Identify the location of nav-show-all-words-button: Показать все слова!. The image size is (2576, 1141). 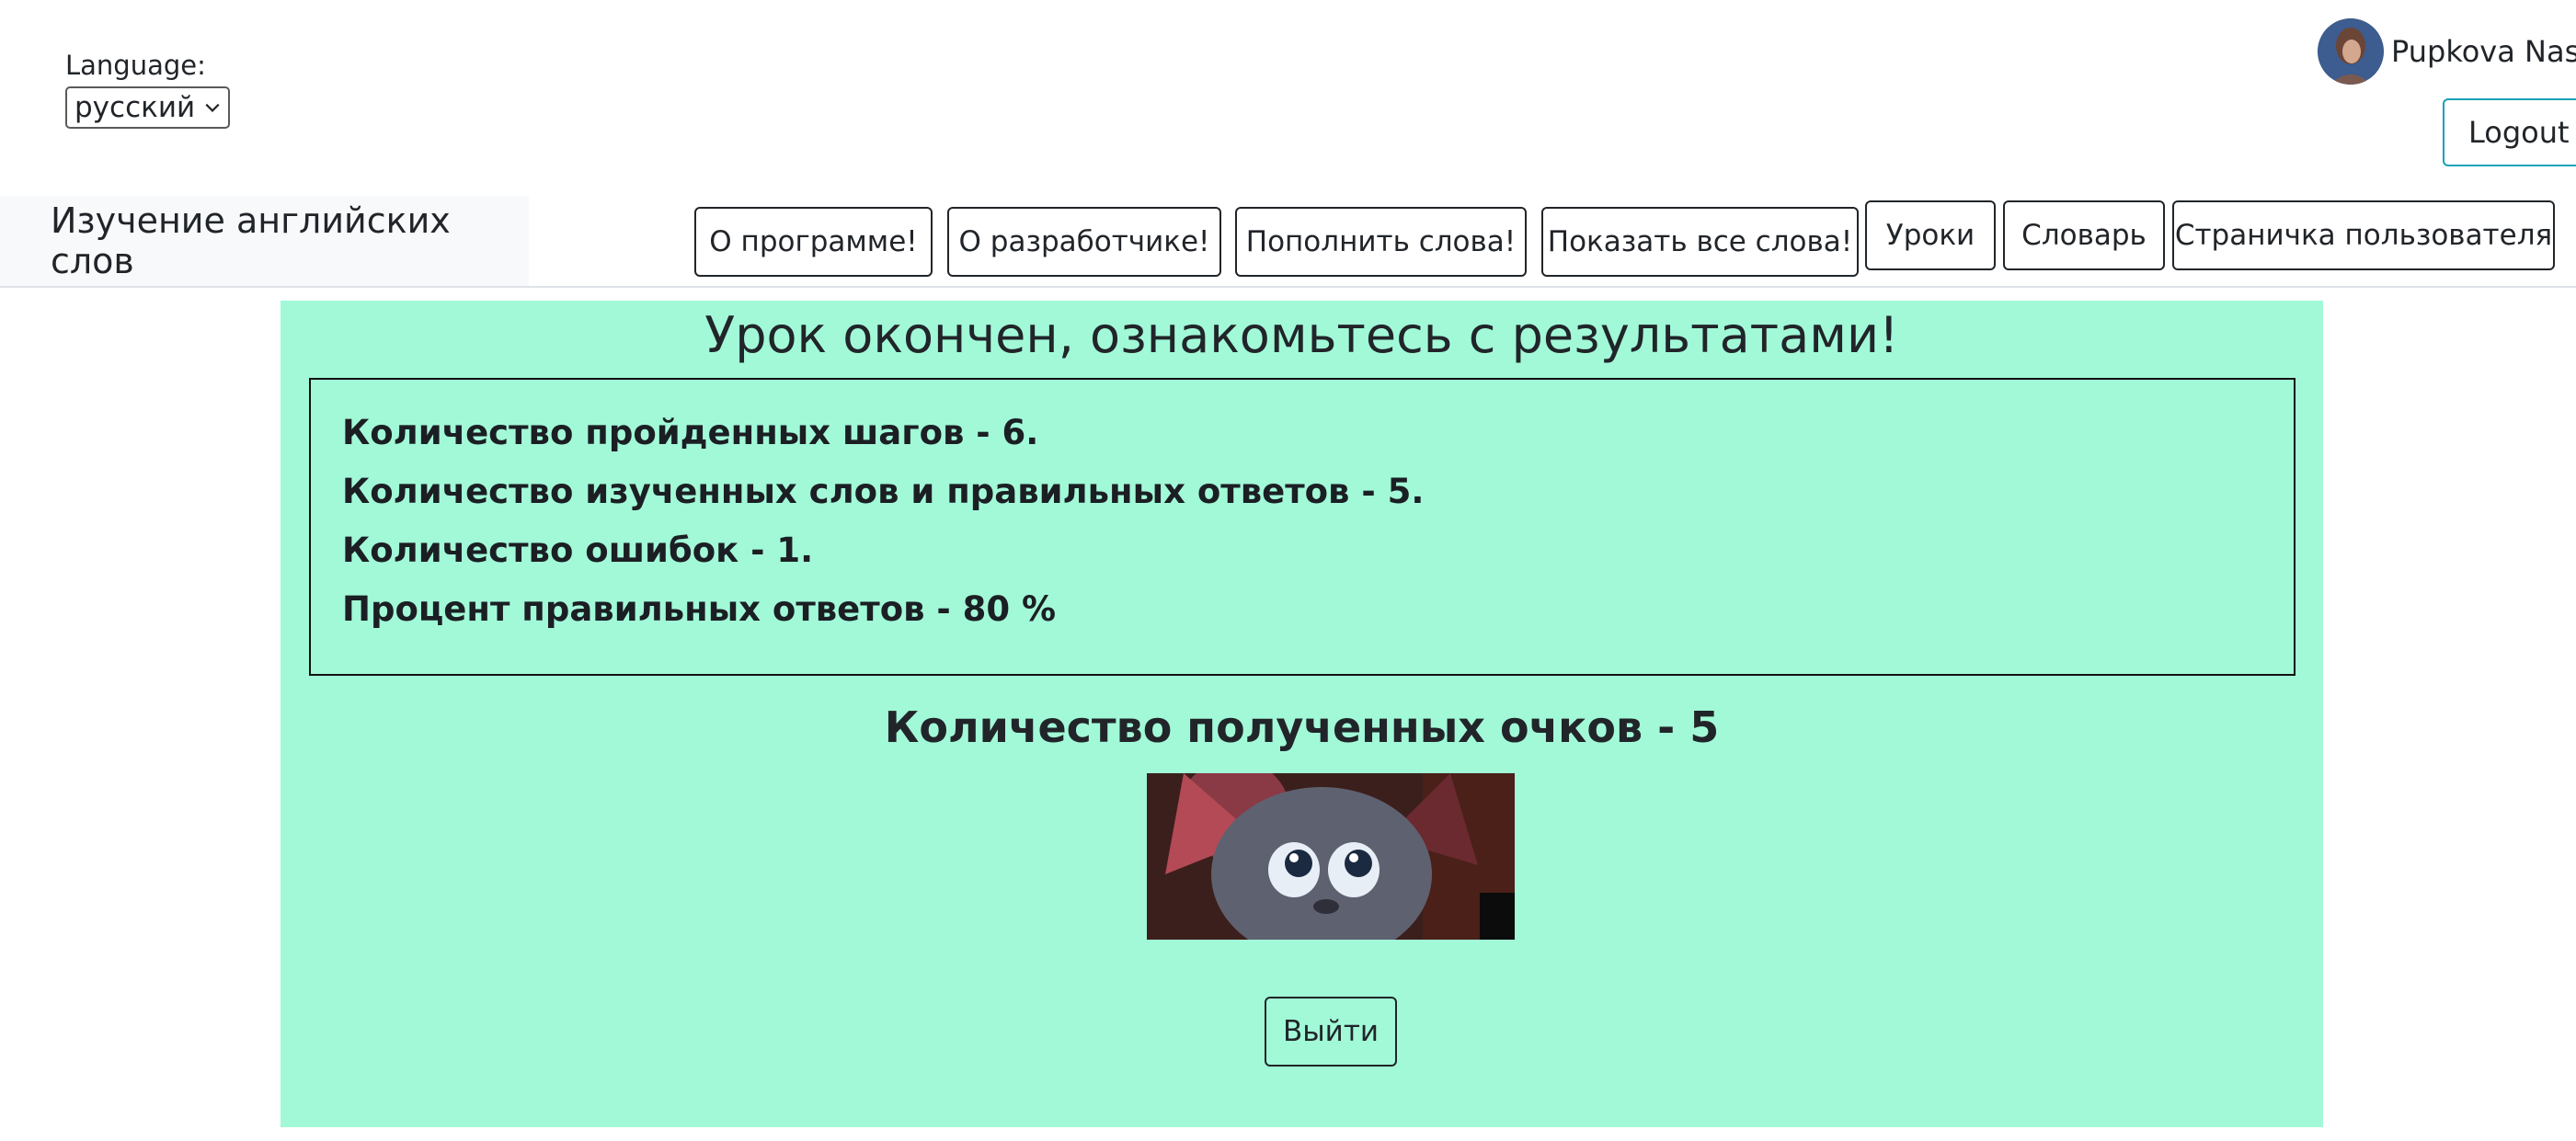
(1700, 242).